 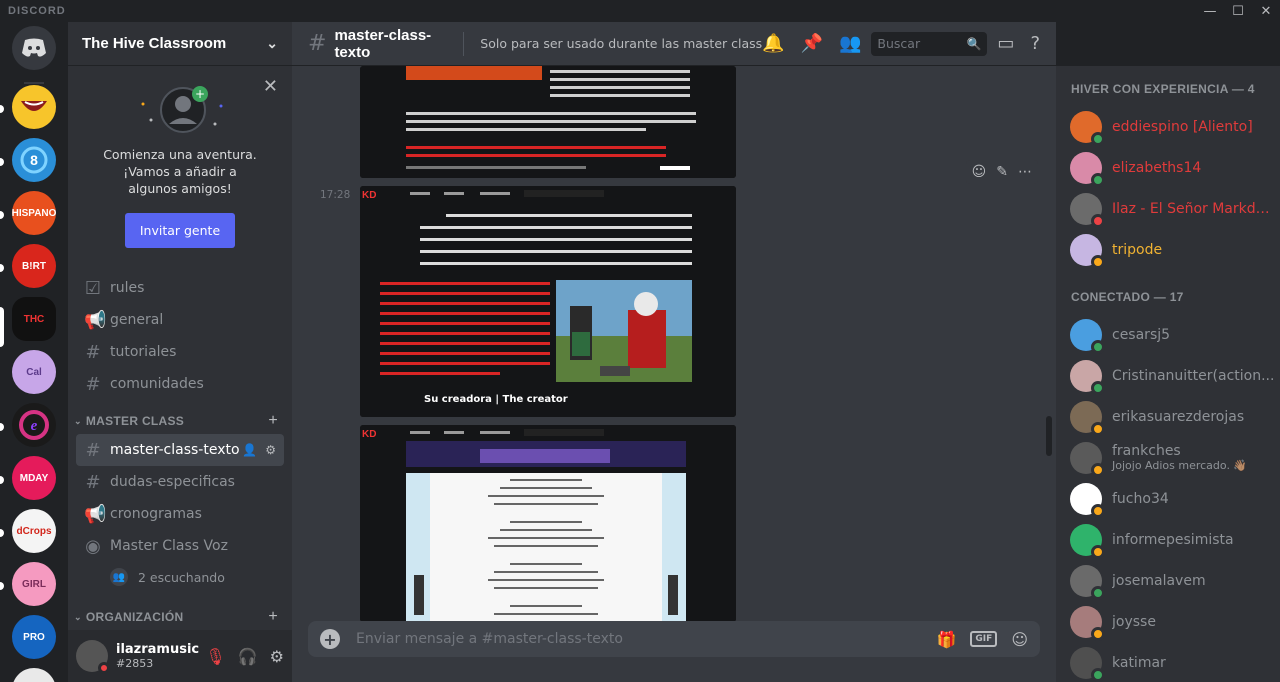 What do you see at coordinates (773, 43) in the screenshot?
I see `bell-icon: 🔔` at bounding box center [773, 43].